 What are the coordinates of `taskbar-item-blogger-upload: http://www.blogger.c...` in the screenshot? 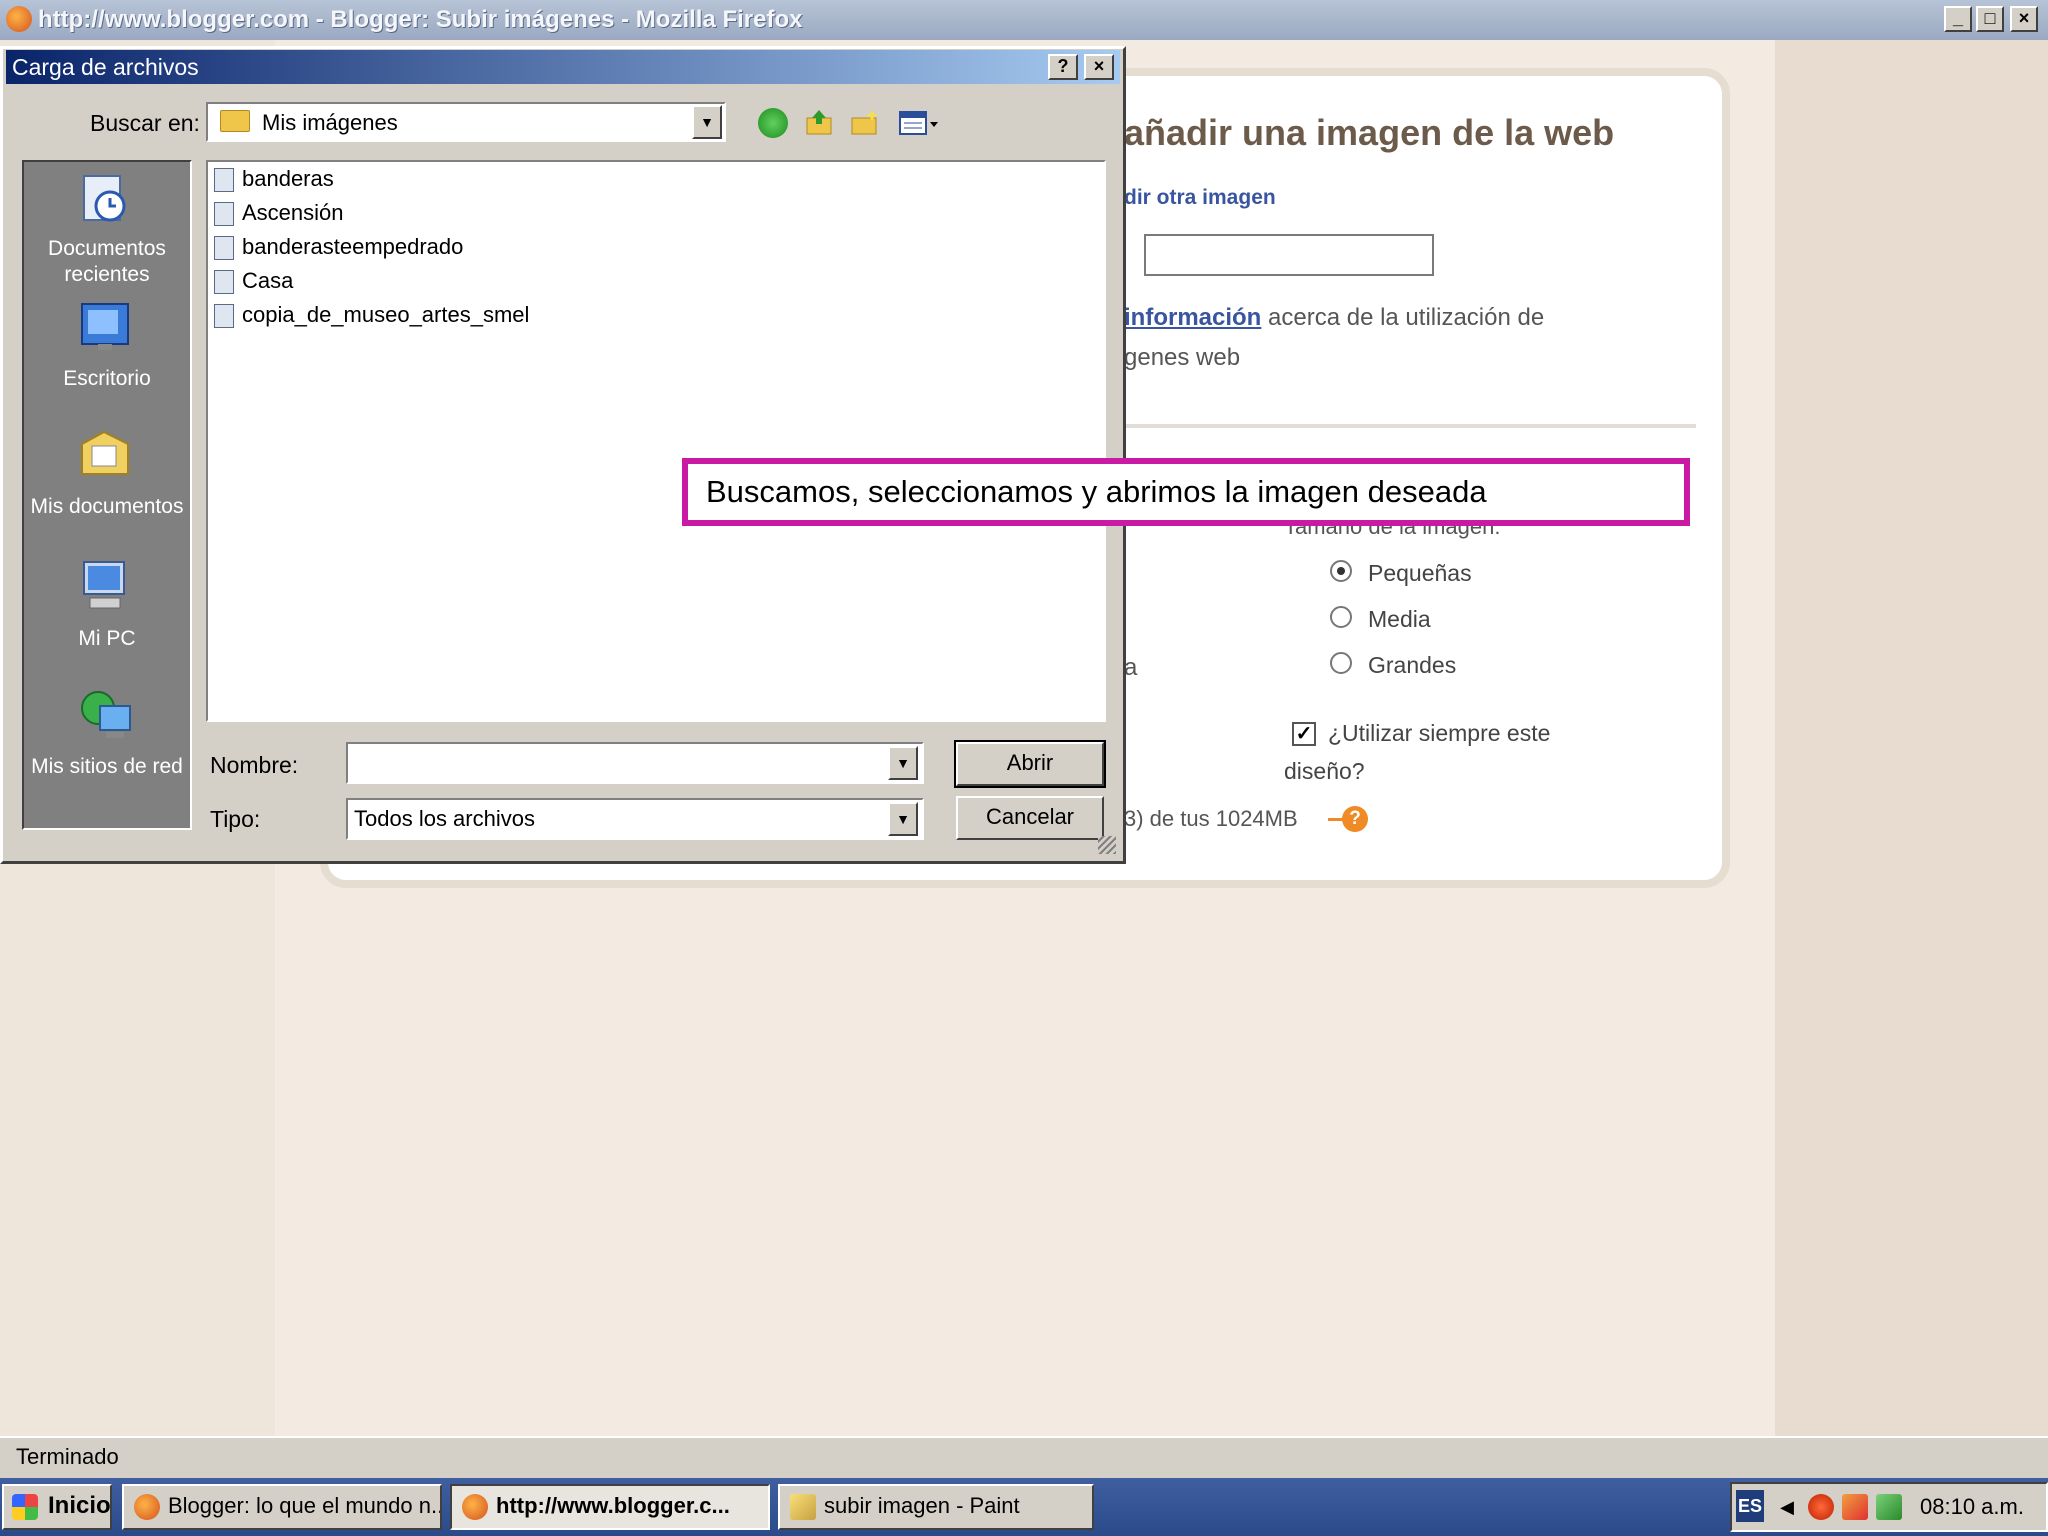 It's located at (610, 1507).